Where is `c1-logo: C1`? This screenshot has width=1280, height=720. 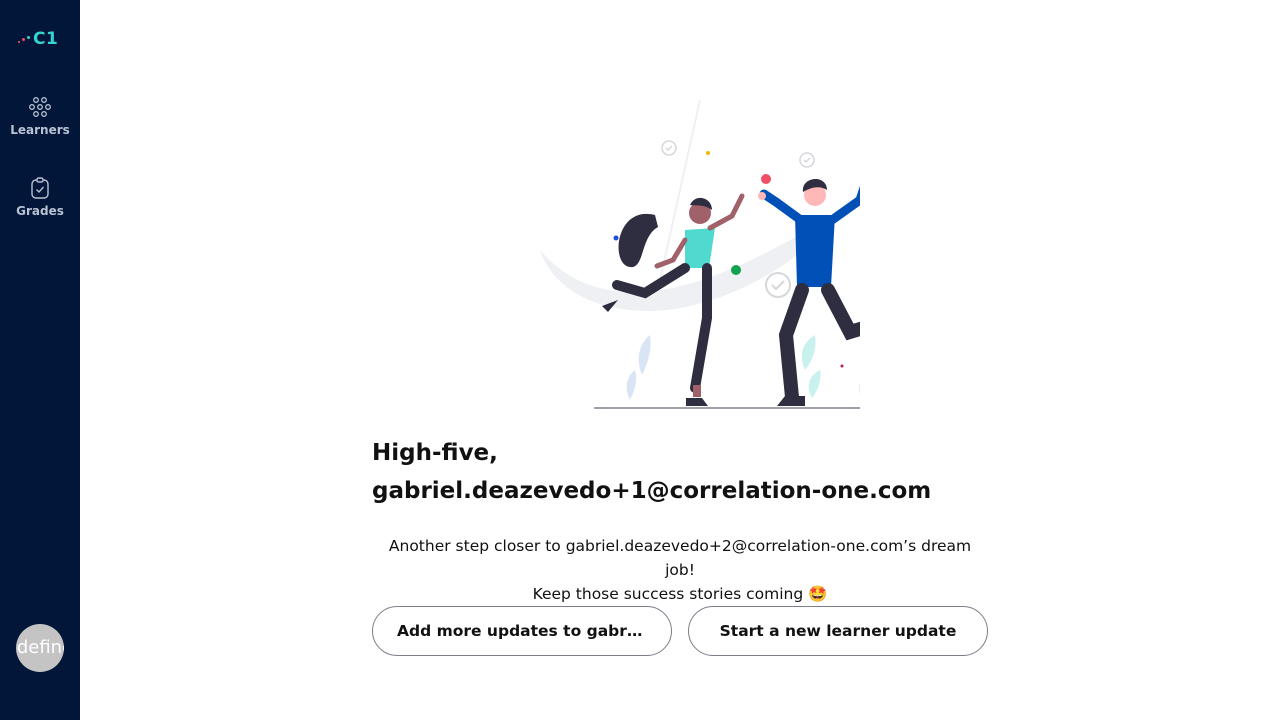
c1-logo: C1 is located at coordinates (41, 39).